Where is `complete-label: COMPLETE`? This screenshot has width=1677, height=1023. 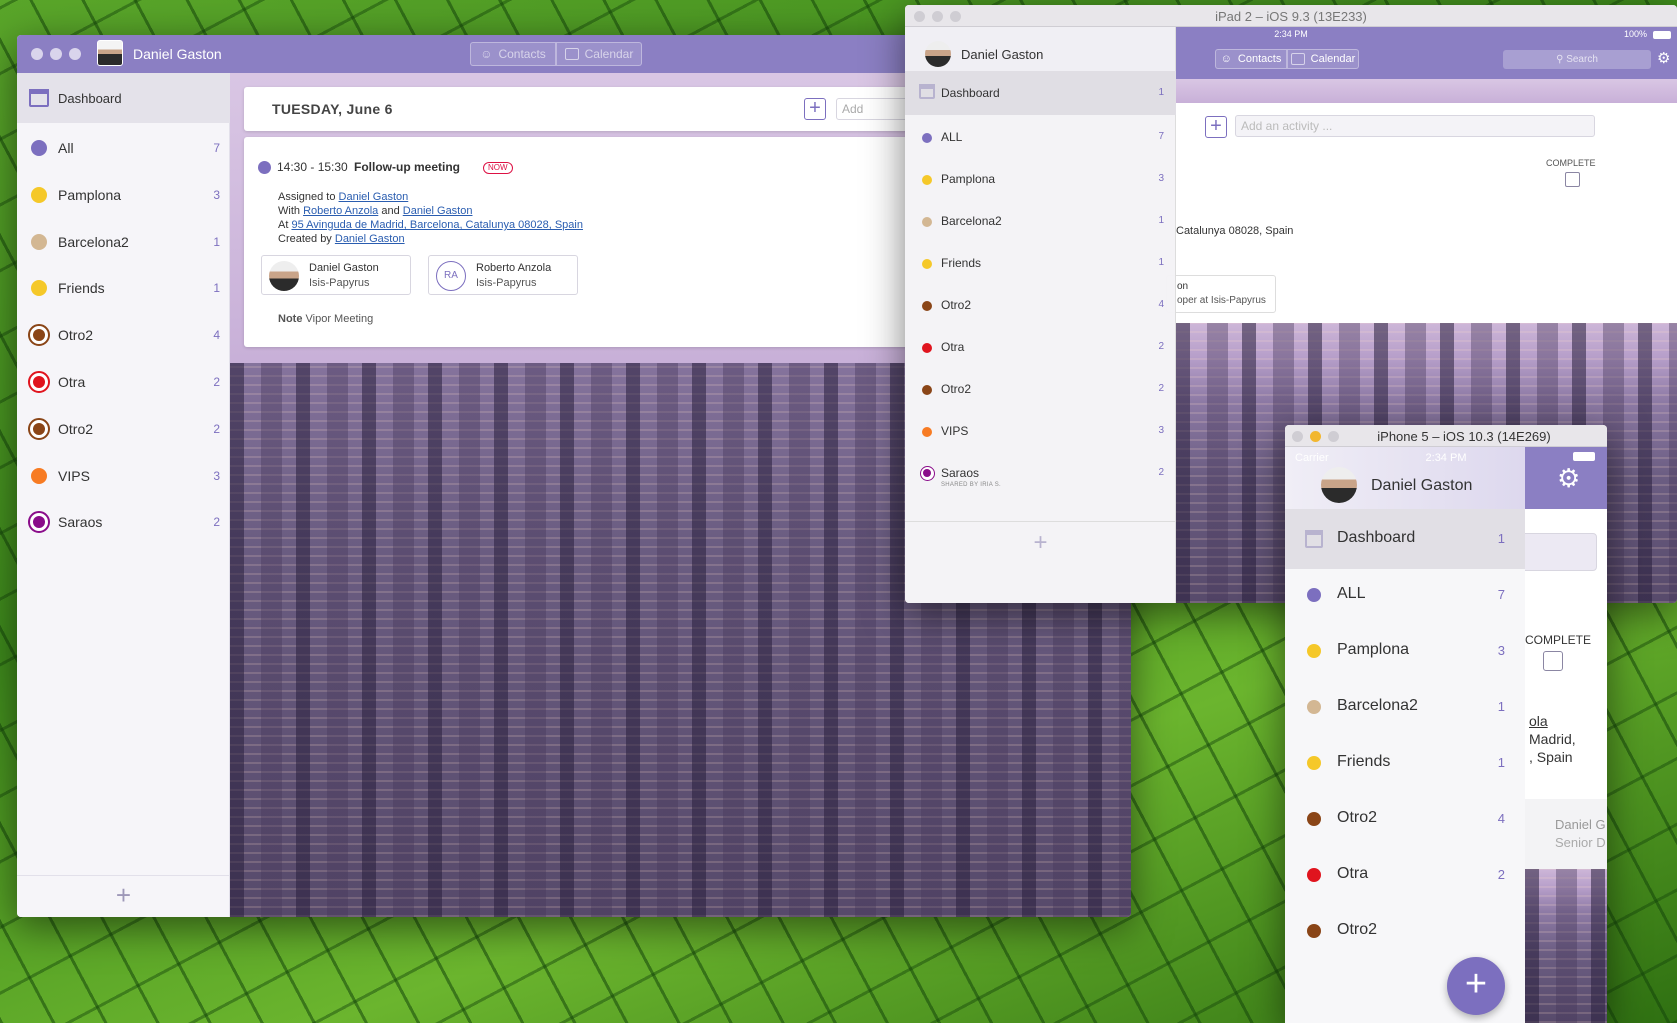 complete-label: COMPLETE is located at coordinates (1571, 163).